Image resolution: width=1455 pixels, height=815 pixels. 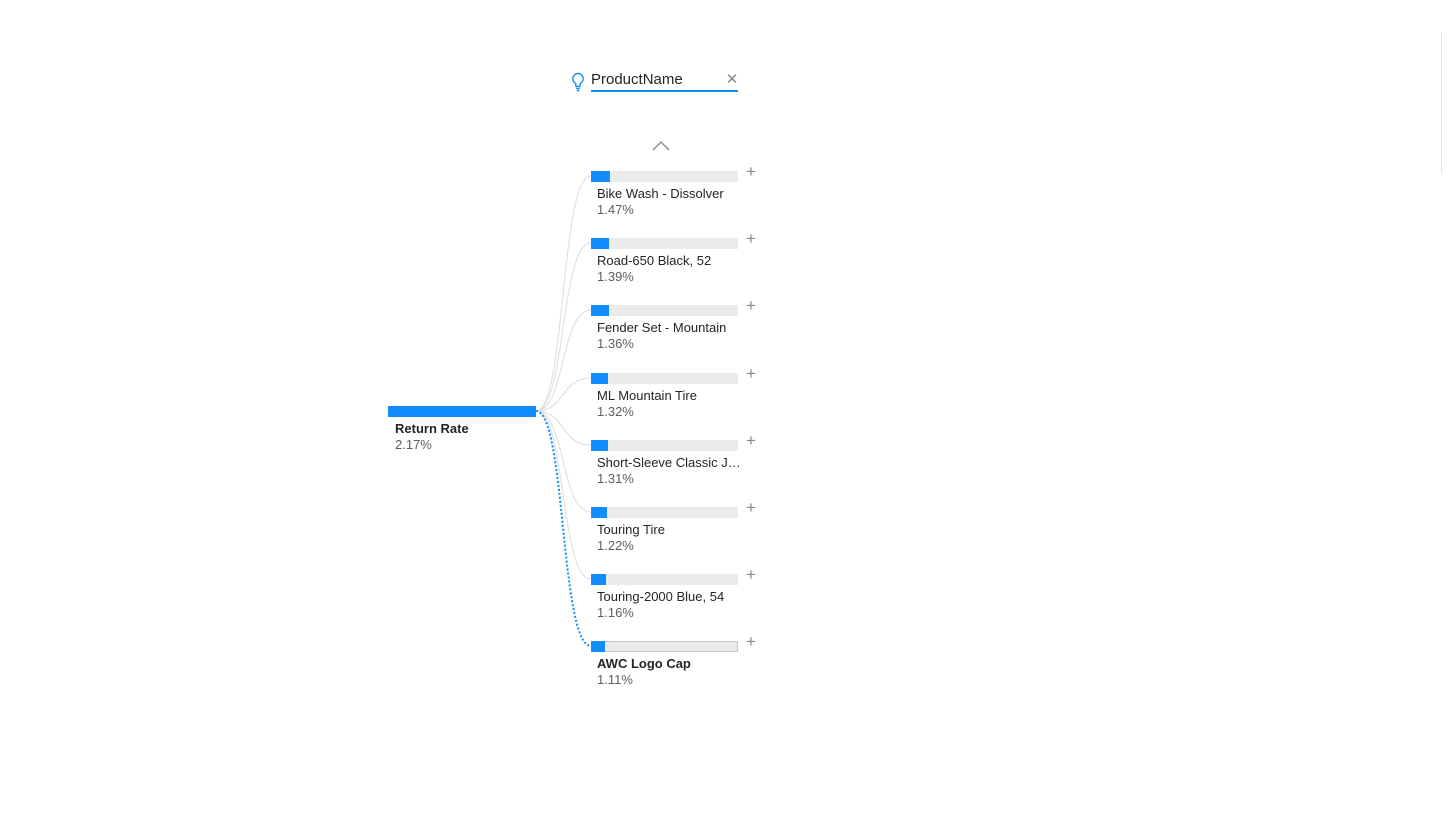 I want to click on child-node: + Road-650 Black, 52 1.39%, so click(x=676, y=259).